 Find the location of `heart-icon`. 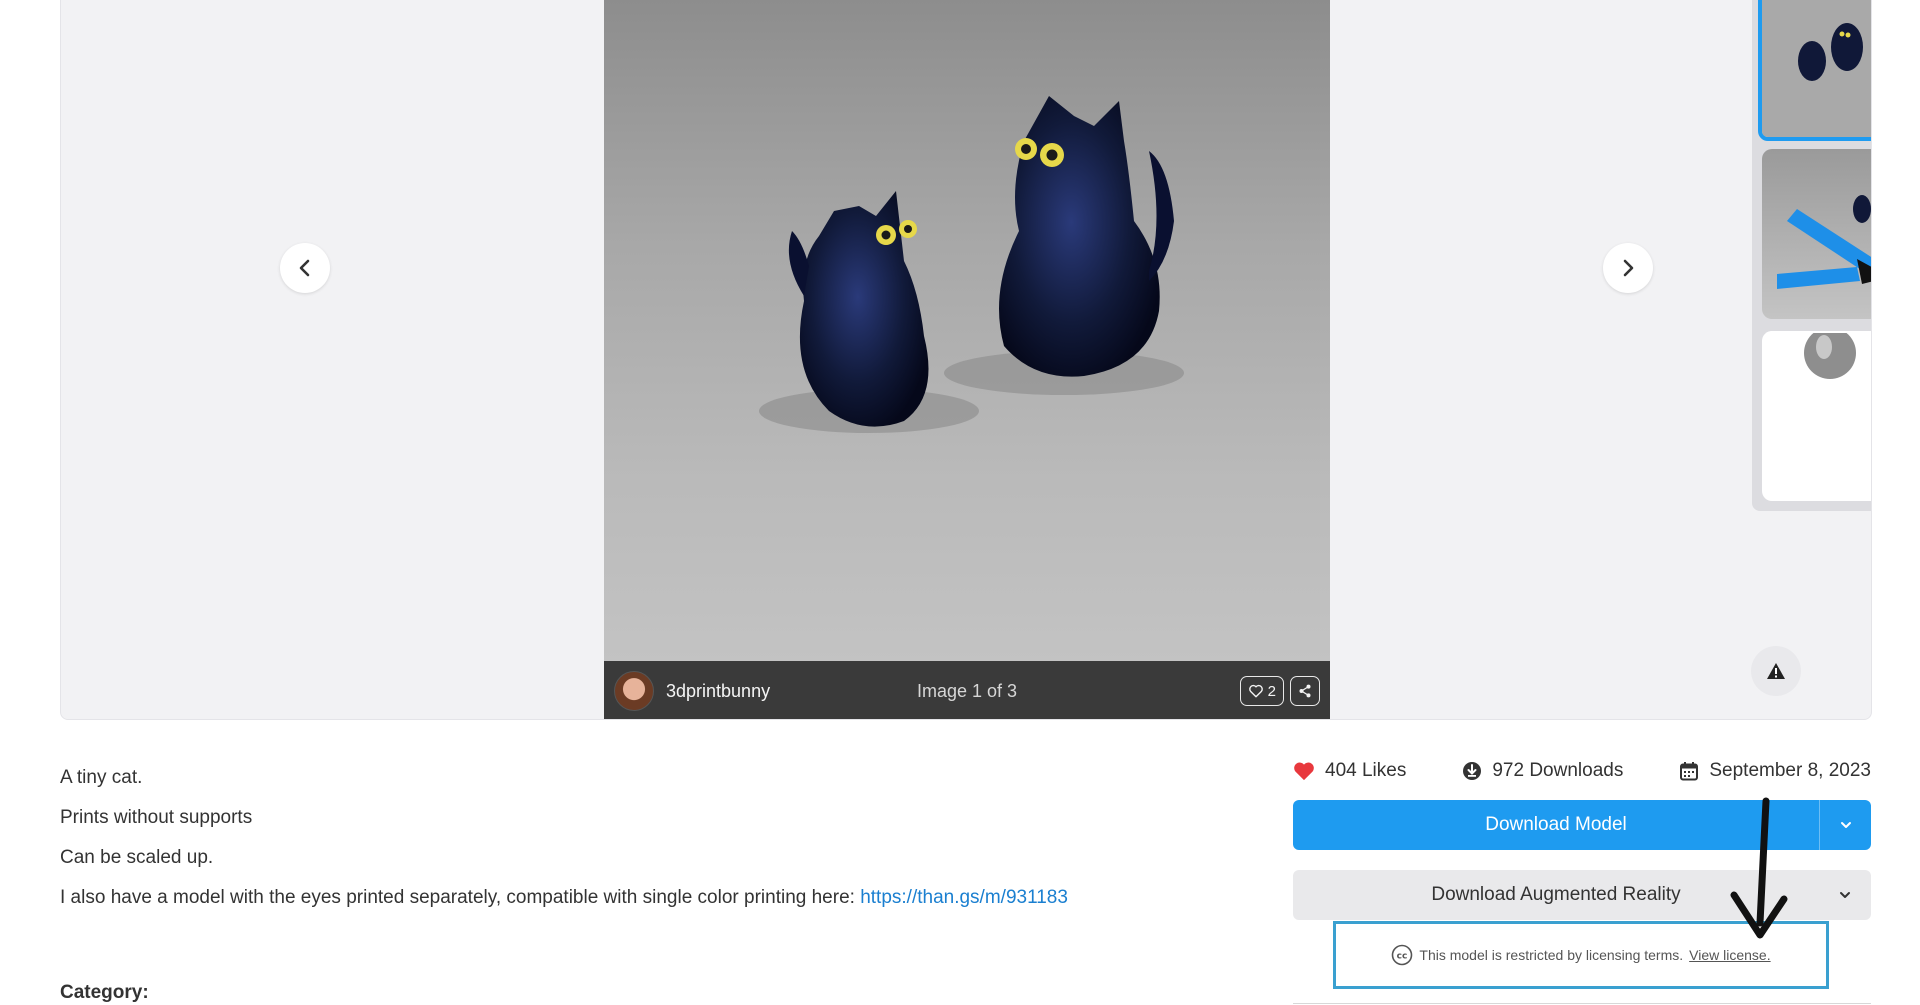

heart-icon is located at coordinates (1304, 771).